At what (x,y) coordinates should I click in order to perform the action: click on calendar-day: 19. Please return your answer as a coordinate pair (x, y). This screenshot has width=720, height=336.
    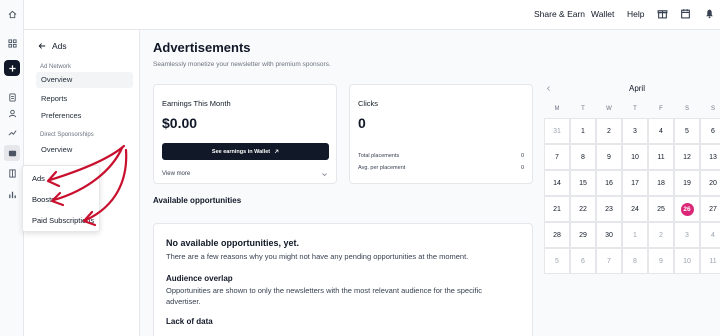
    Looking at the image, I should click on (687, 183).